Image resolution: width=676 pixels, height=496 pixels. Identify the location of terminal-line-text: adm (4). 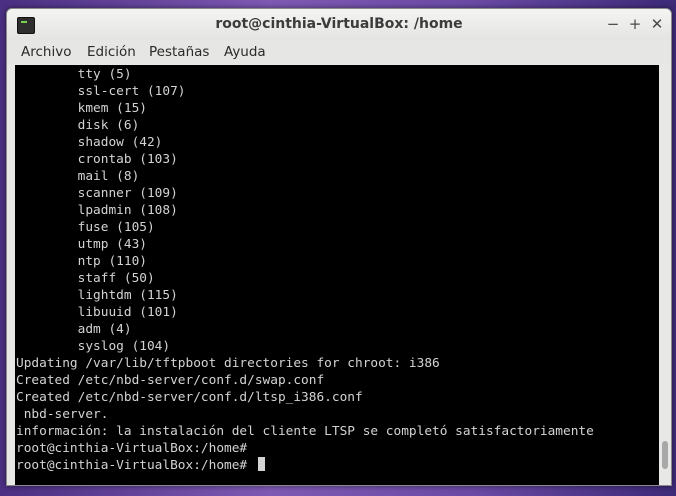
(74, 329).